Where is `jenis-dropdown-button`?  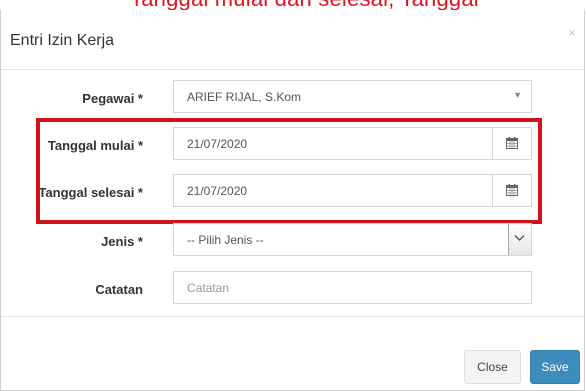
jenis-dropdown-button is located at coordinates (519, 239).